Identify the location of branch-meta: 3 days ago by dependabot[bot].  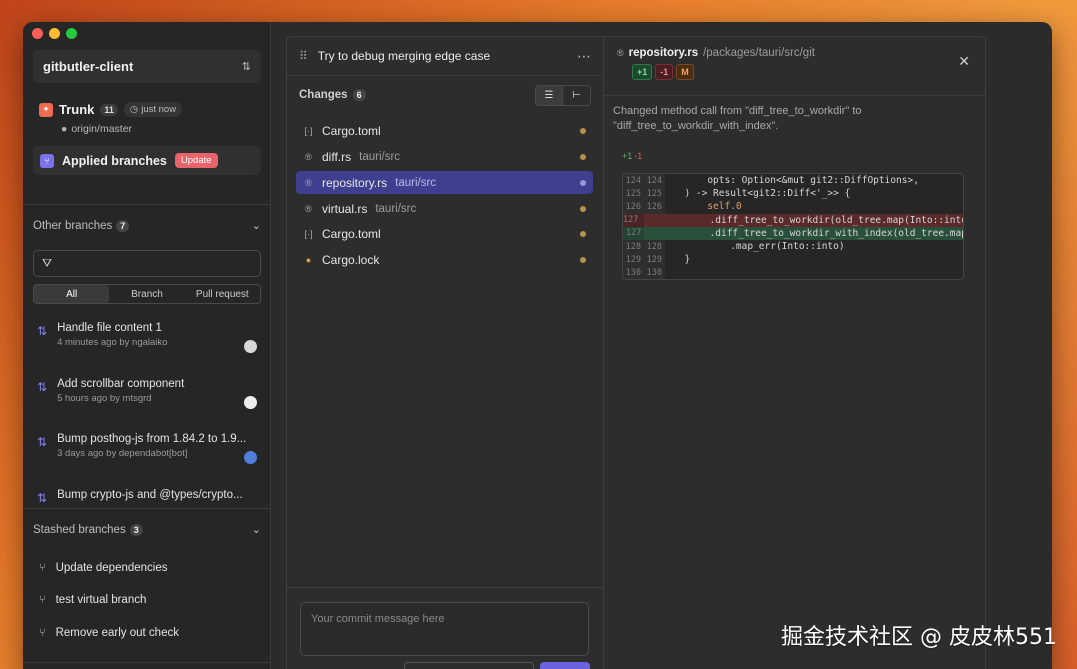
(122, 453).